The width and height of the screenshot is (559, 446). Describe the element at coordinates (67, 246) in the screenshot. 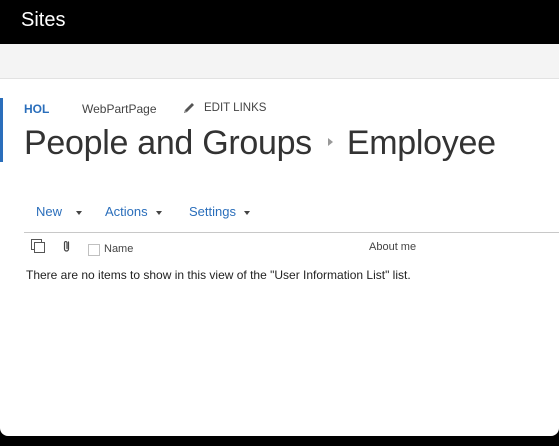

I see `attachment-icon` at that location.